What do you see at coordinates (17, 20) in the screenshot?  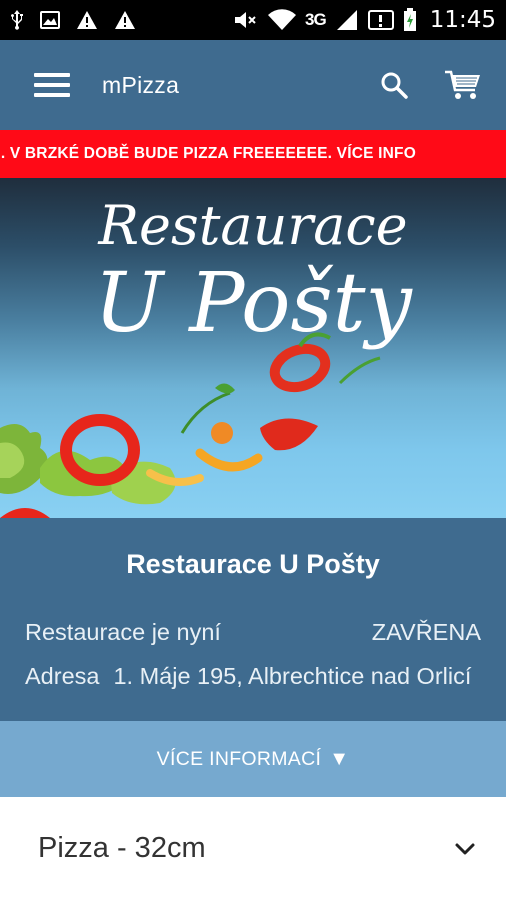 I see `usb-icon` at bounding box center [17, 20].